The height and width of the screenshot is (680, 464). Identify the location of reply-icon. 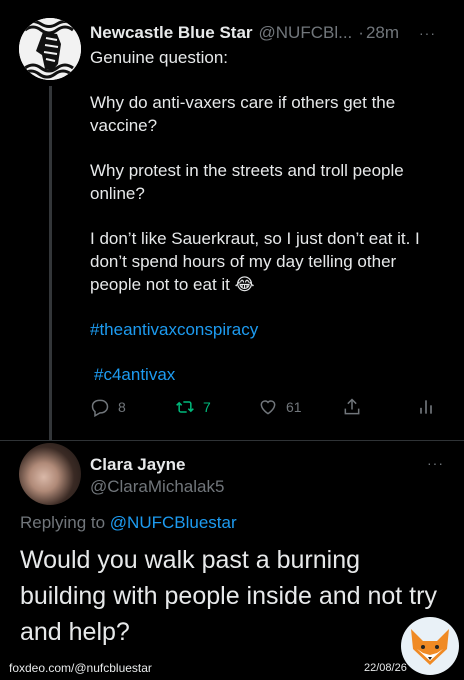
(100, 408).